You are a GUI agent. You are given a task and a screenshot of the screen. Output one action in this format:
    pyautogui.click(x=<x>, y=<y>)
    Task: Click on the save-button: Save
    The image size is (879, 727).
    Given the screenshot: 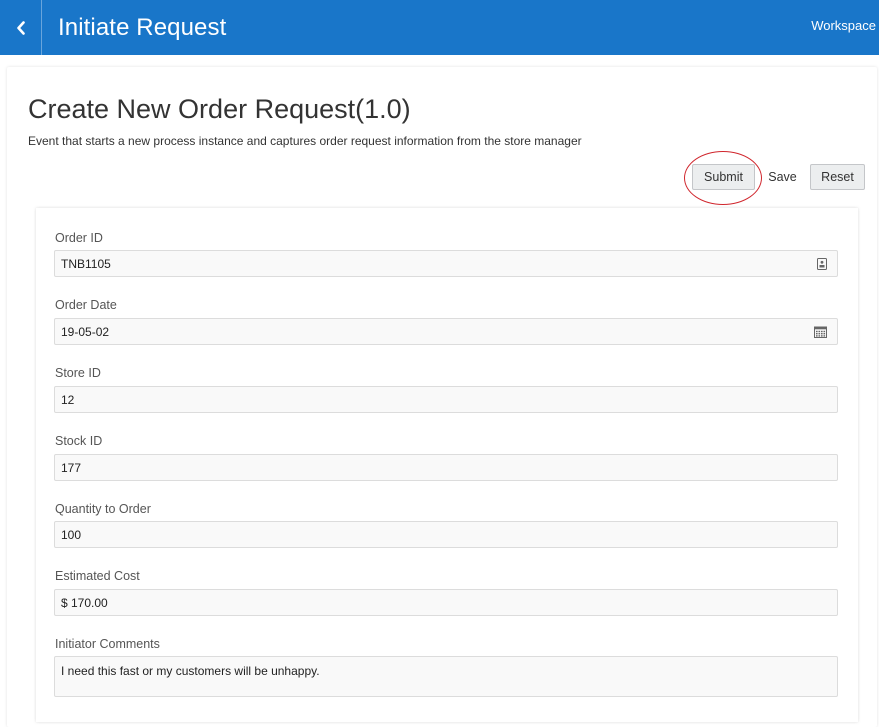 What is the action you would take?
    pyautogui.click(x=782, y=177)
    